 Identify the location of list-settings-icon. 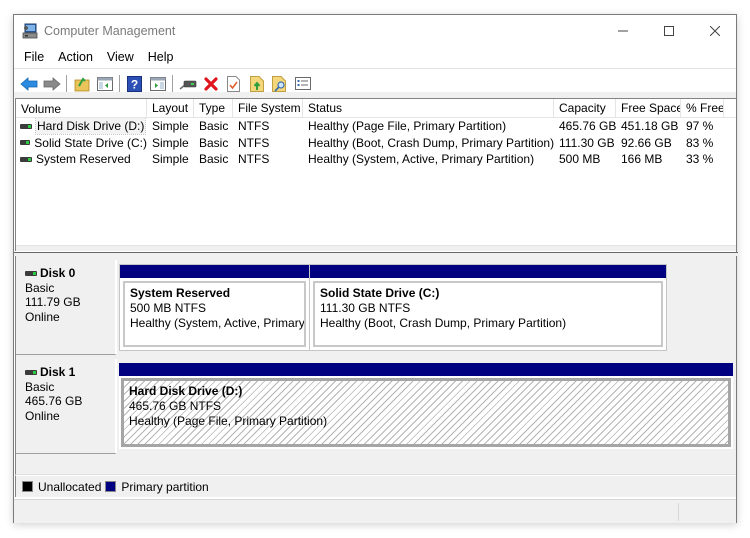
(302, 83).